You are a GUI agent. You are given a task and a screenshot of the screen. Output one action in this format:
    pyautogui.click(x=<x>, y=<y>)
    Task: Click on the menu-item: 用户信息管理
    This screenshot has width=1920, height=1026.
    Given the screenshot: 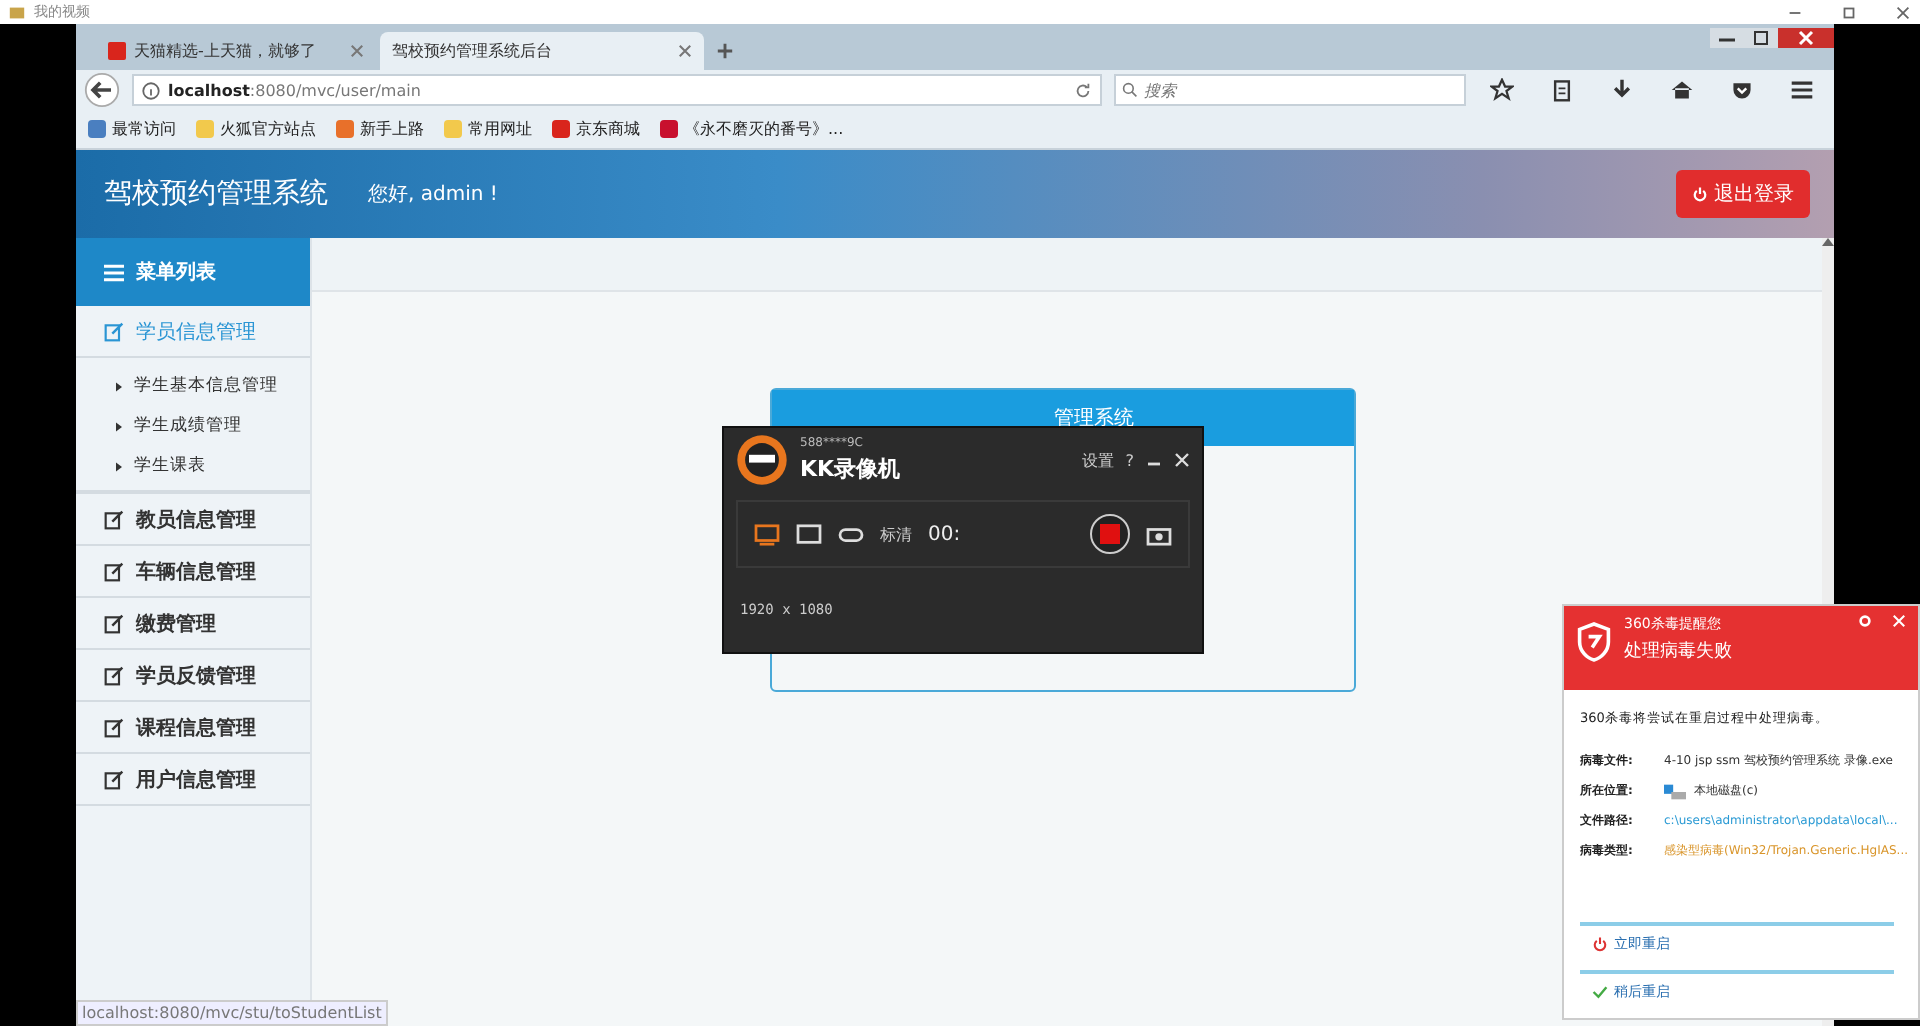 What is the action you would take?
    pyautogui.click(x=193, y=780)
    